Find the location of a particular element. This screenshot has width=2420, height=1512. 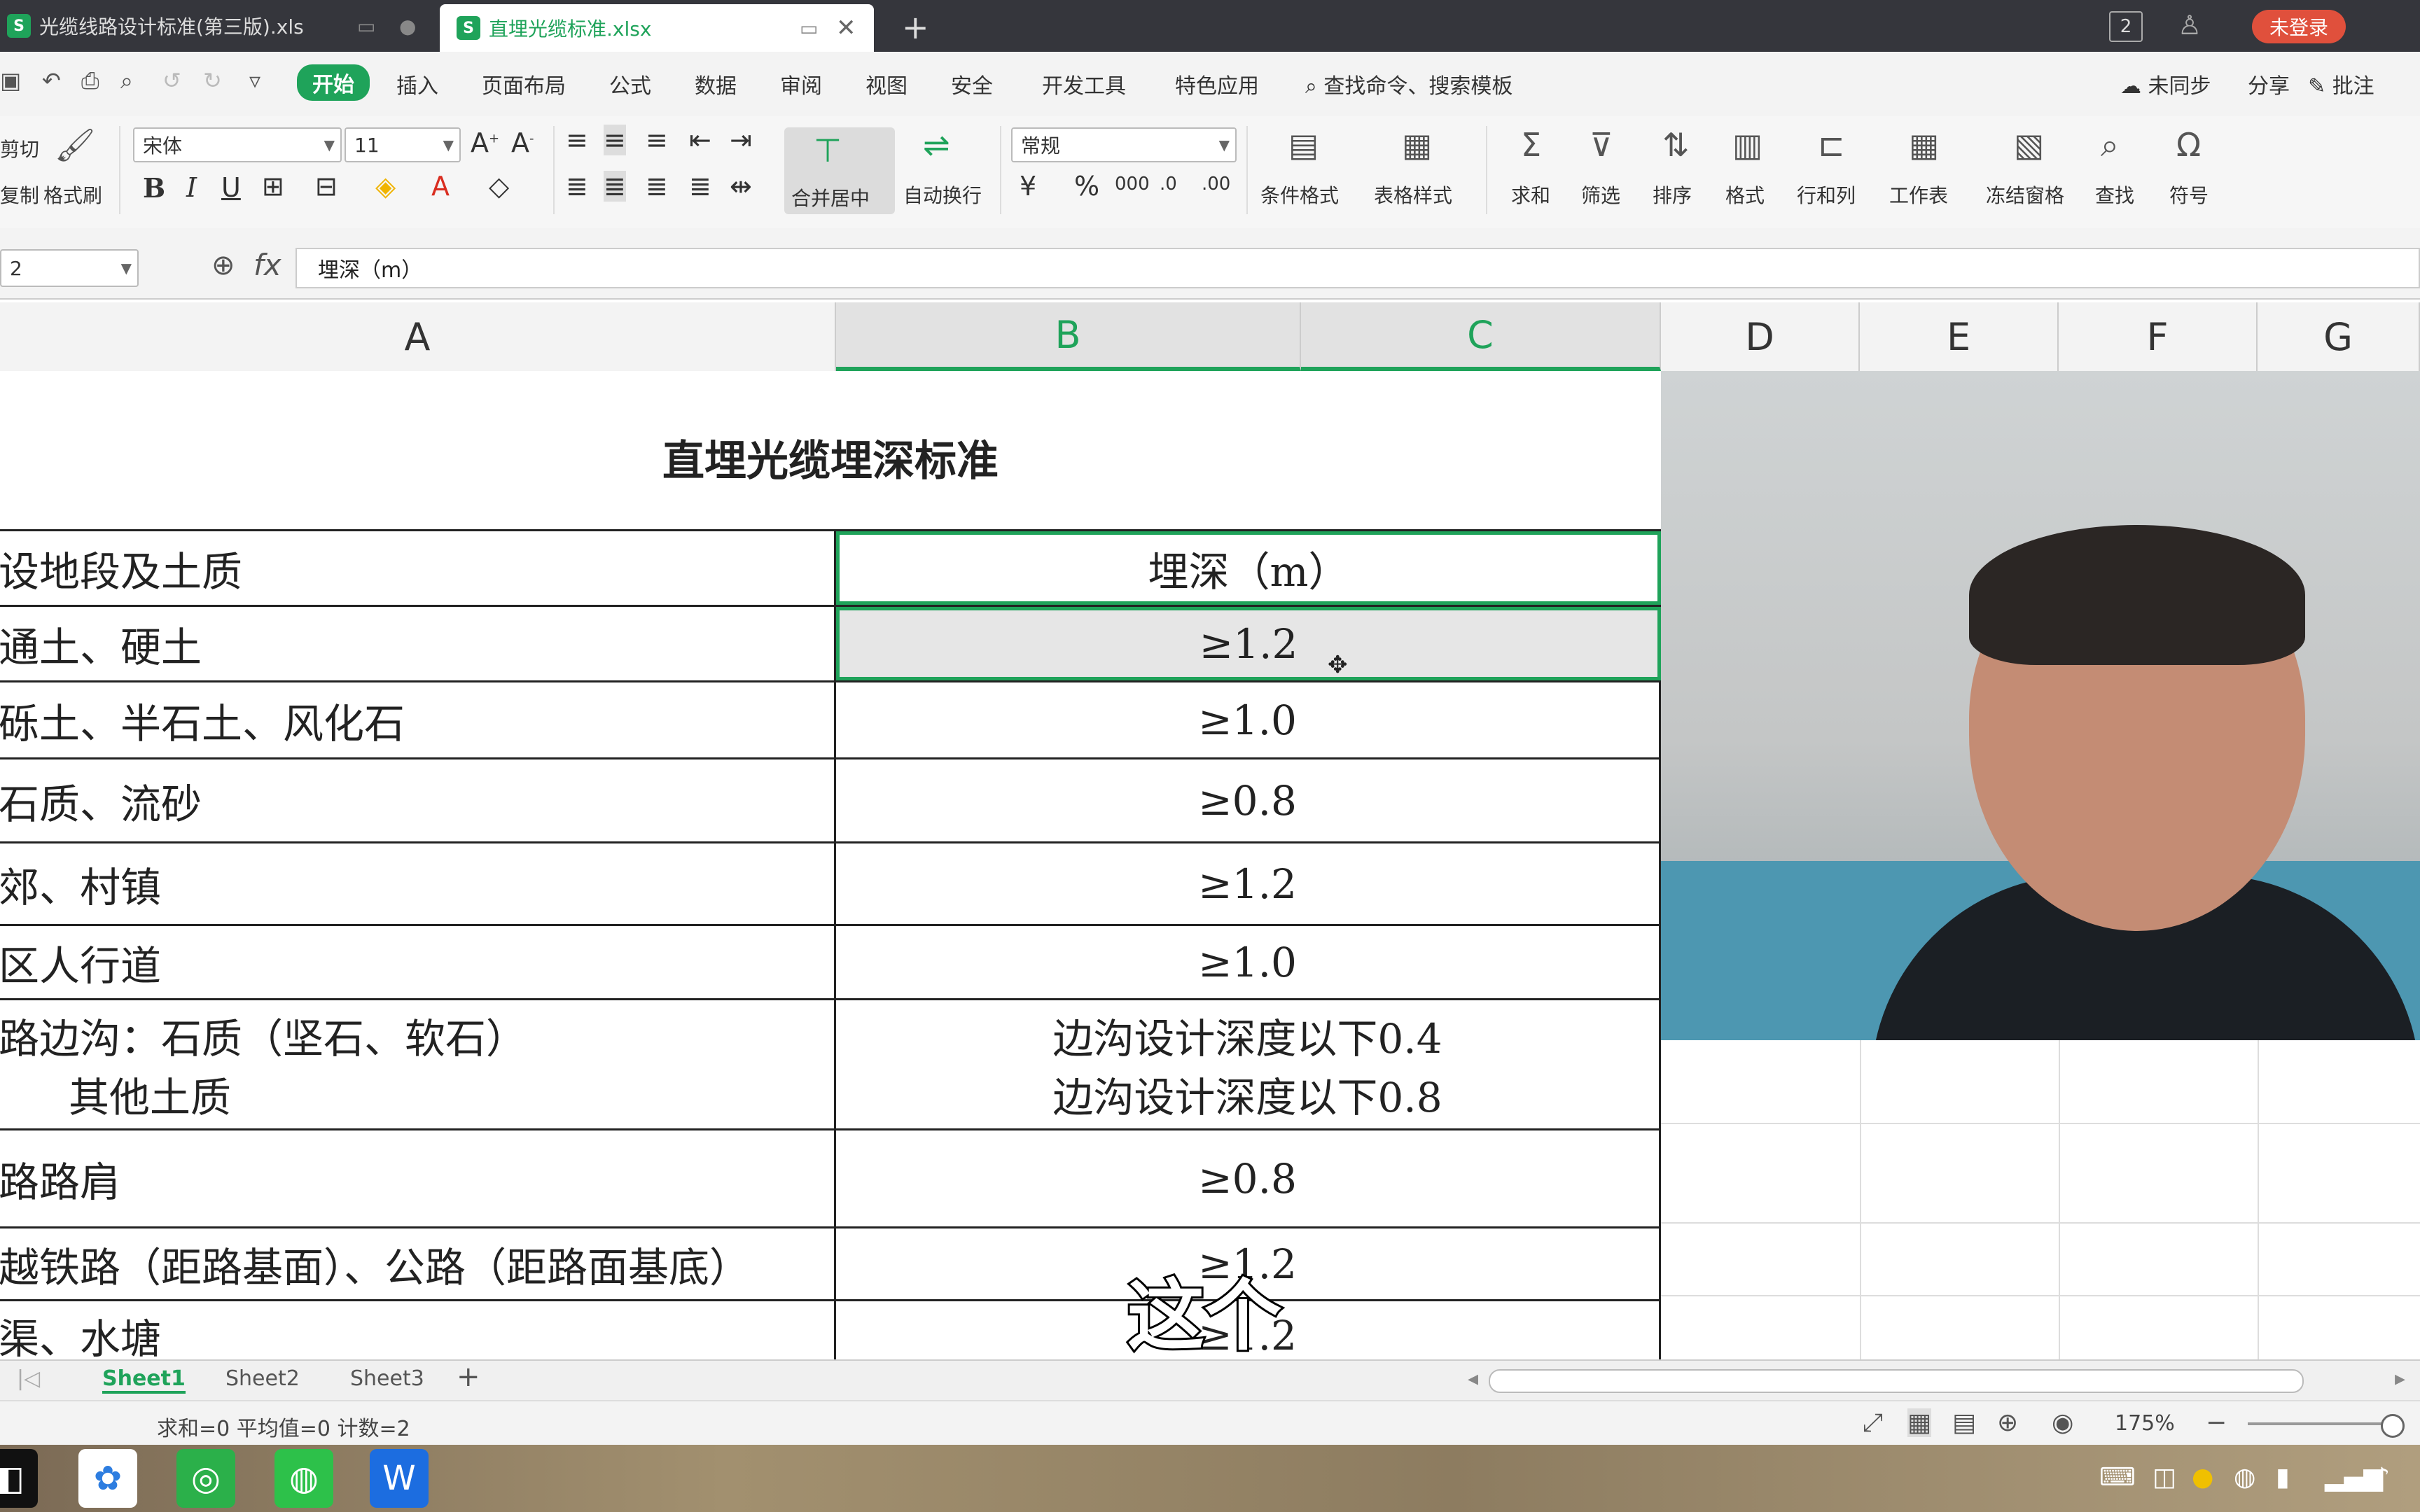

zoom-slider-knob is located at coordinates (2393, 1426).